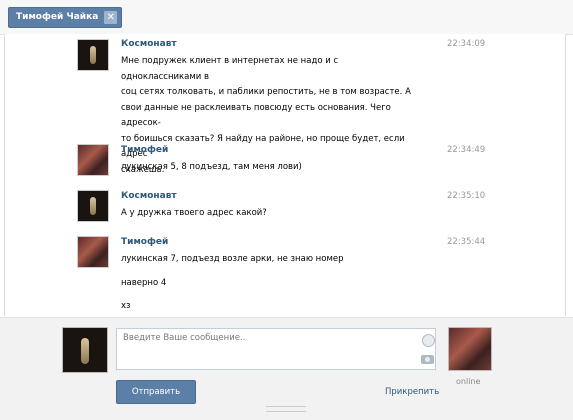  Describe the element at coordinates (276, 349) in the screenshot. I see `message-input: Введите Ваше сообщение..` at that location.